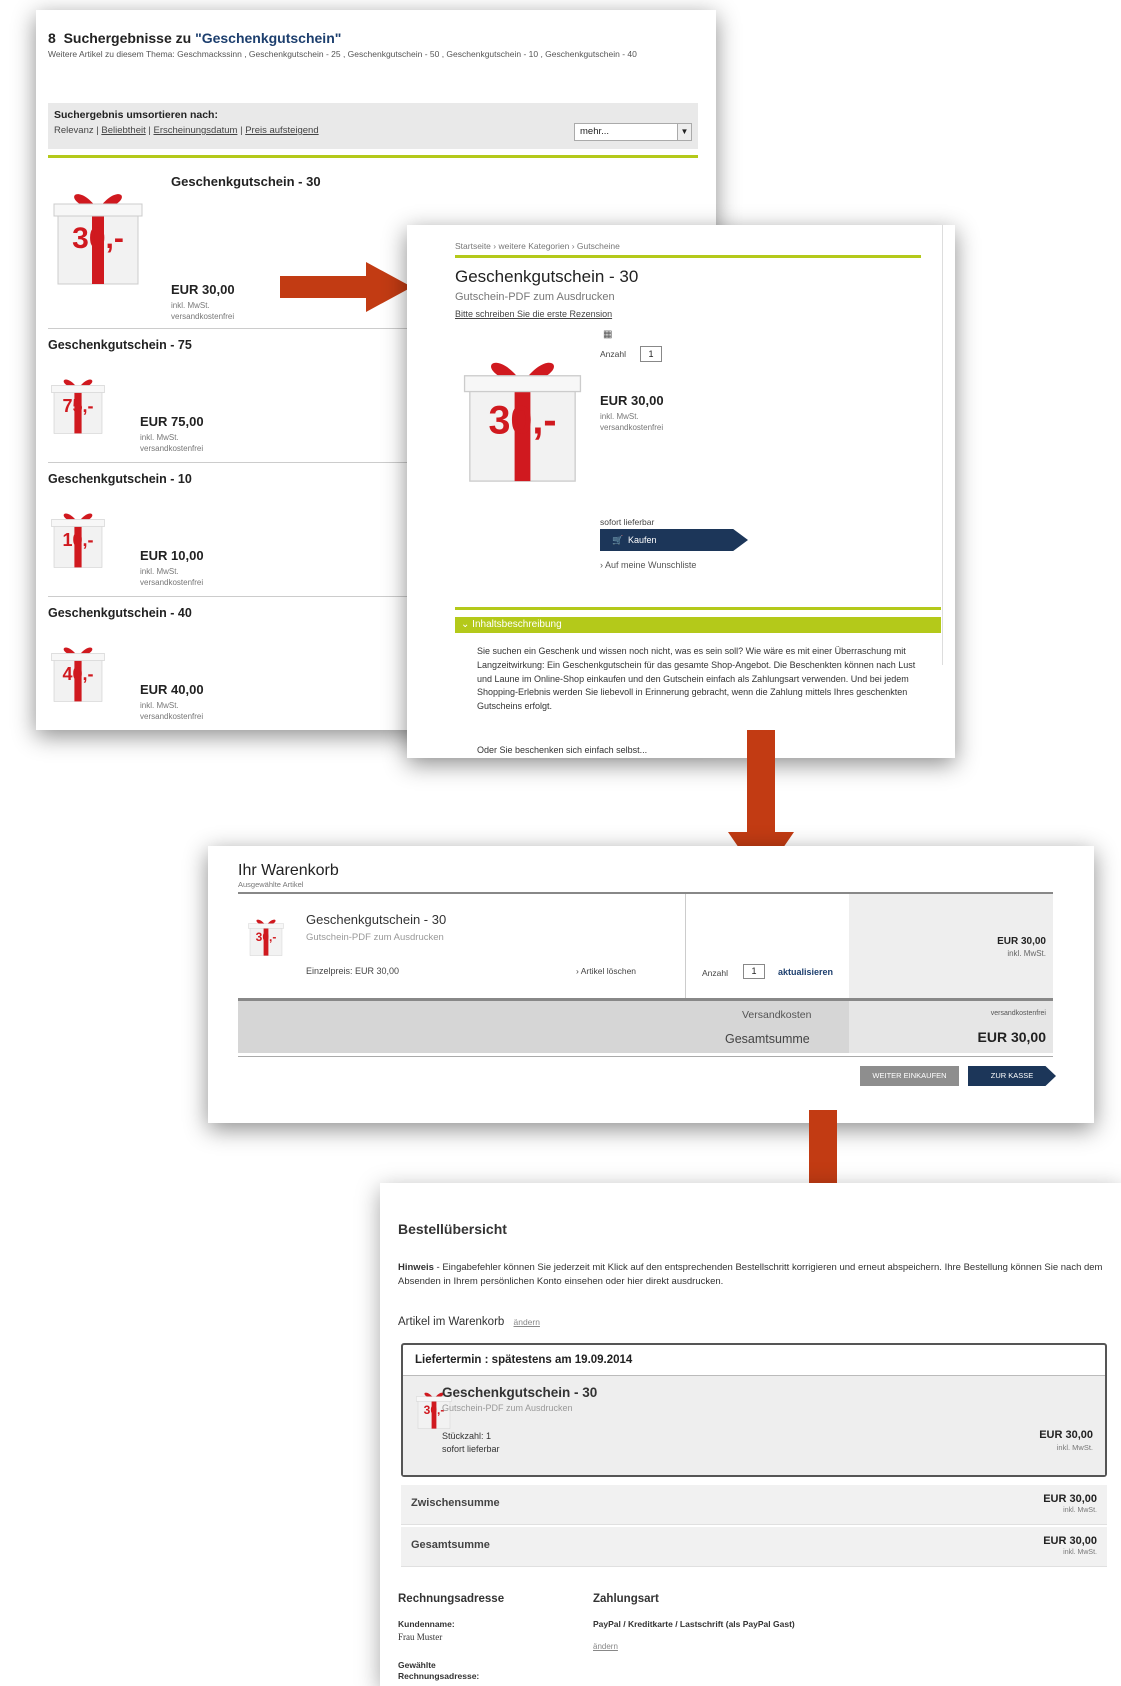  Describe the element at coordinates (195, 130) in the screenshot. I see `sort-erscheinungsdatum: Erscheinungsdatum` at that location.